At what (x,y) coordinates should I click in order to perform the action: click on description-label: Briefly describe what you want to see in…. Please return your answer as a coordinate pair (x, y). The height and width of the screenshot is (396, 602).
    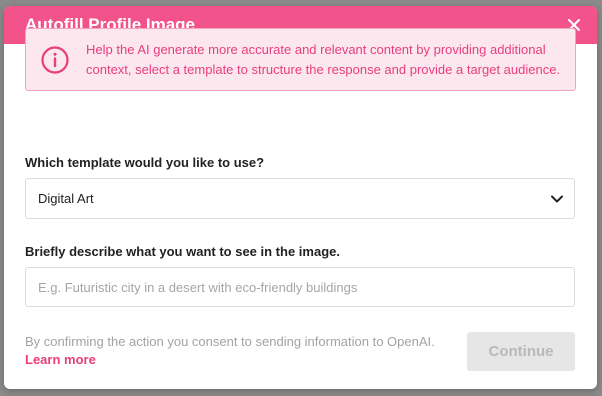
    Looking at the image, I should click on (182, 251).